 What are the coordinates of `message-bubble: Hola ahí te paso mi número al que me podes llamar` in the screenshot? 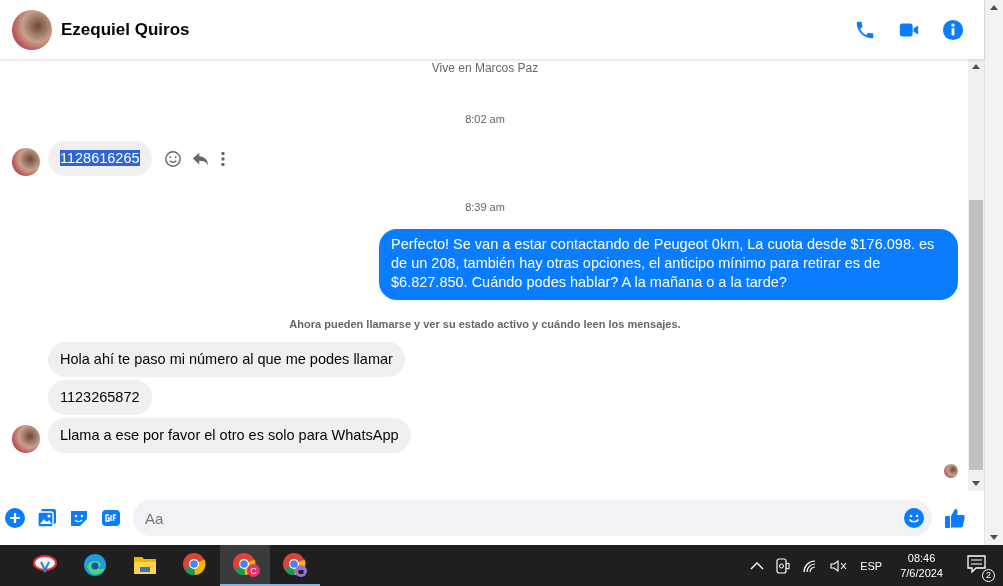 It's located at (226, 359).